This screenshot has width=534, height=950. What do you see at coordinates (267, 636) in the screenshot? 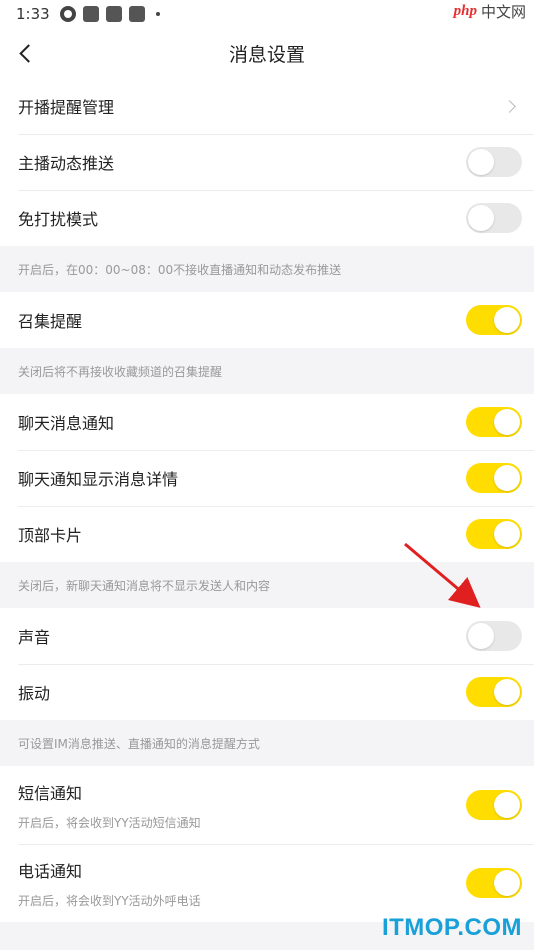
I see `settings-row: 声音` at bounding box center [267, 636].